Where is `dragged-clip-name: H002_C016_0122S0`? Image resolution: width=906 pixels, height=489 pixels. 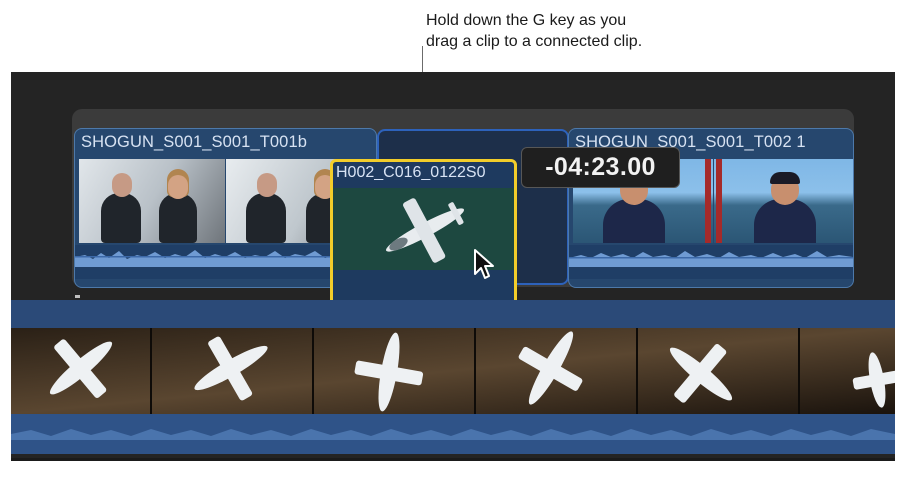
dragged-clip-name: H002_C016_0122S0 is located at coordinates (411, 172).